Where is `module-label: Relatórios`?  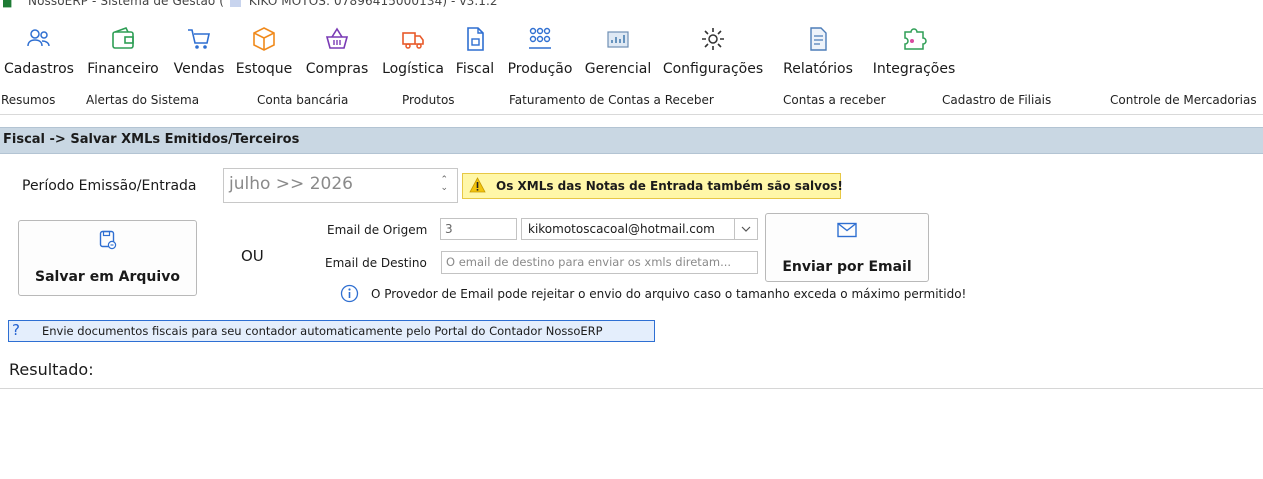 module-label: Relatórios is located at coordinates (818, 69).